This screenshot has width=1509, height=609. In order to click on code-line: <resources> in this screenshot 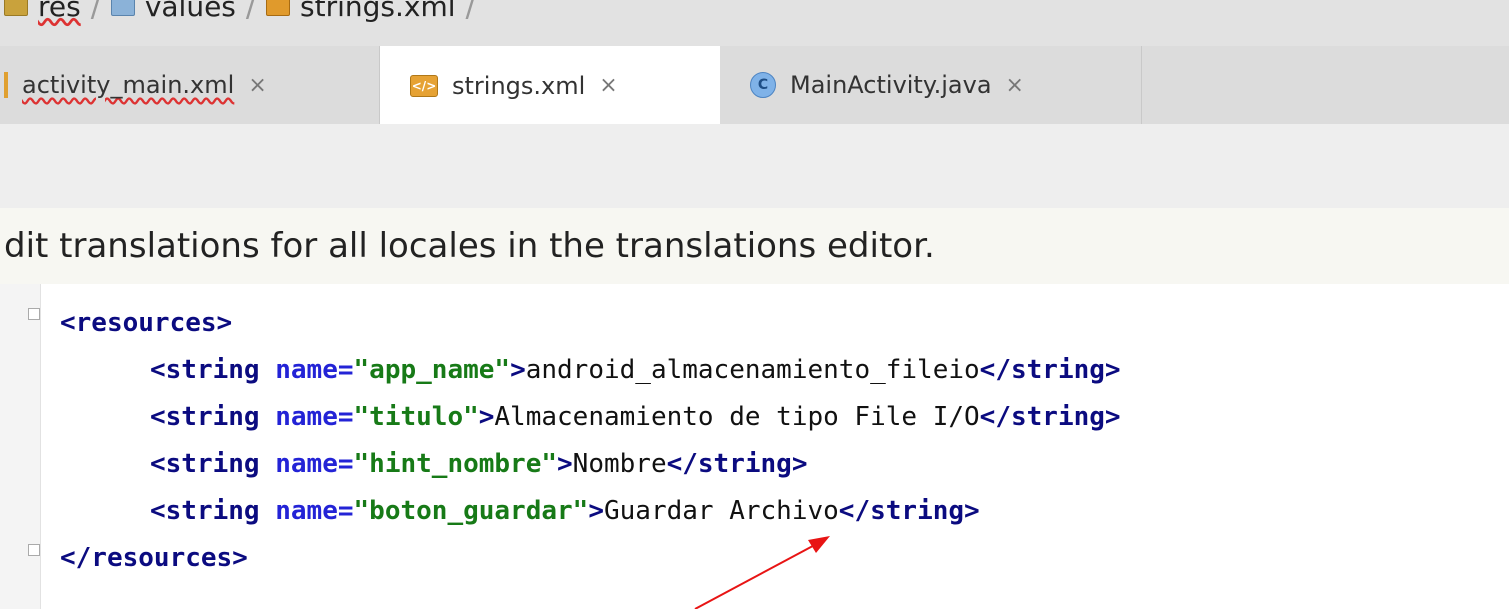, I will do `click(590, 323)`.